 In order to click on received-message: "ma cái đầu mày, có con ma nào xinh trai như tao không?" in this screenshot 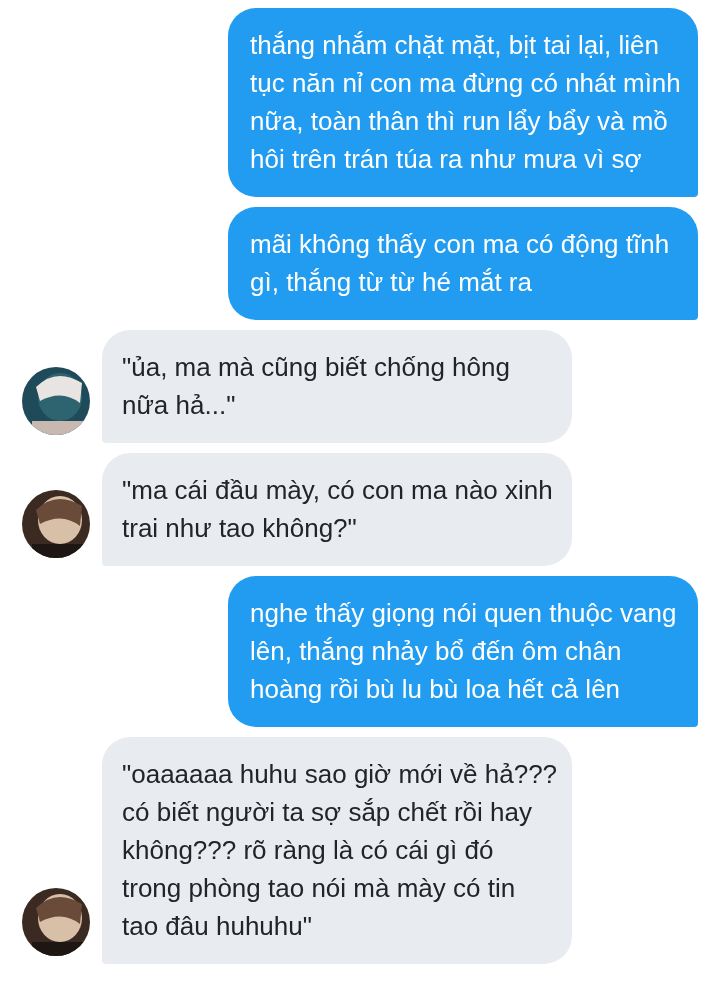, I will do `click(337, 509)`.